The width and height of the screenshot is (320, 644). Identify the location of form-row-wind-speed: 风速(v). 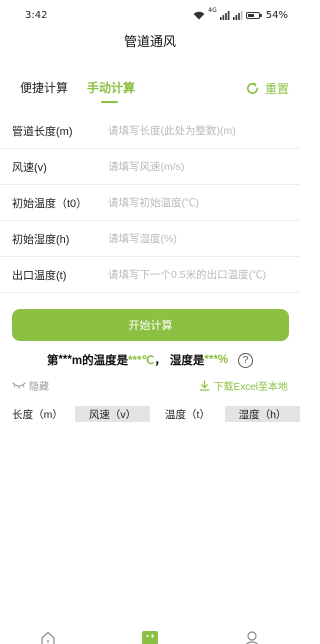
(150, 167).